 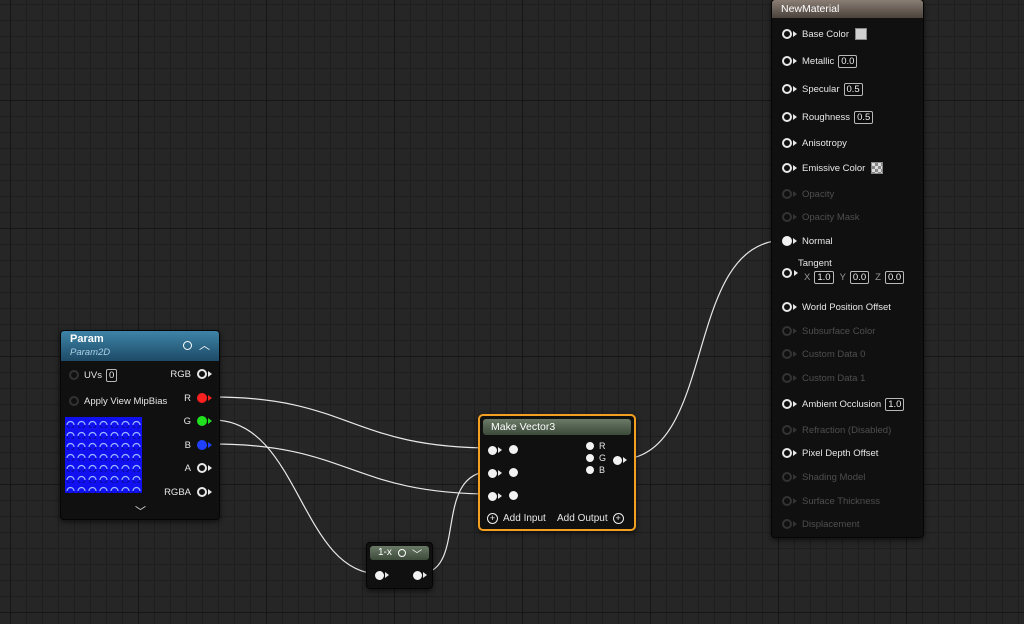 I want to click on b-output-label: B, so click(x=187, y=445).